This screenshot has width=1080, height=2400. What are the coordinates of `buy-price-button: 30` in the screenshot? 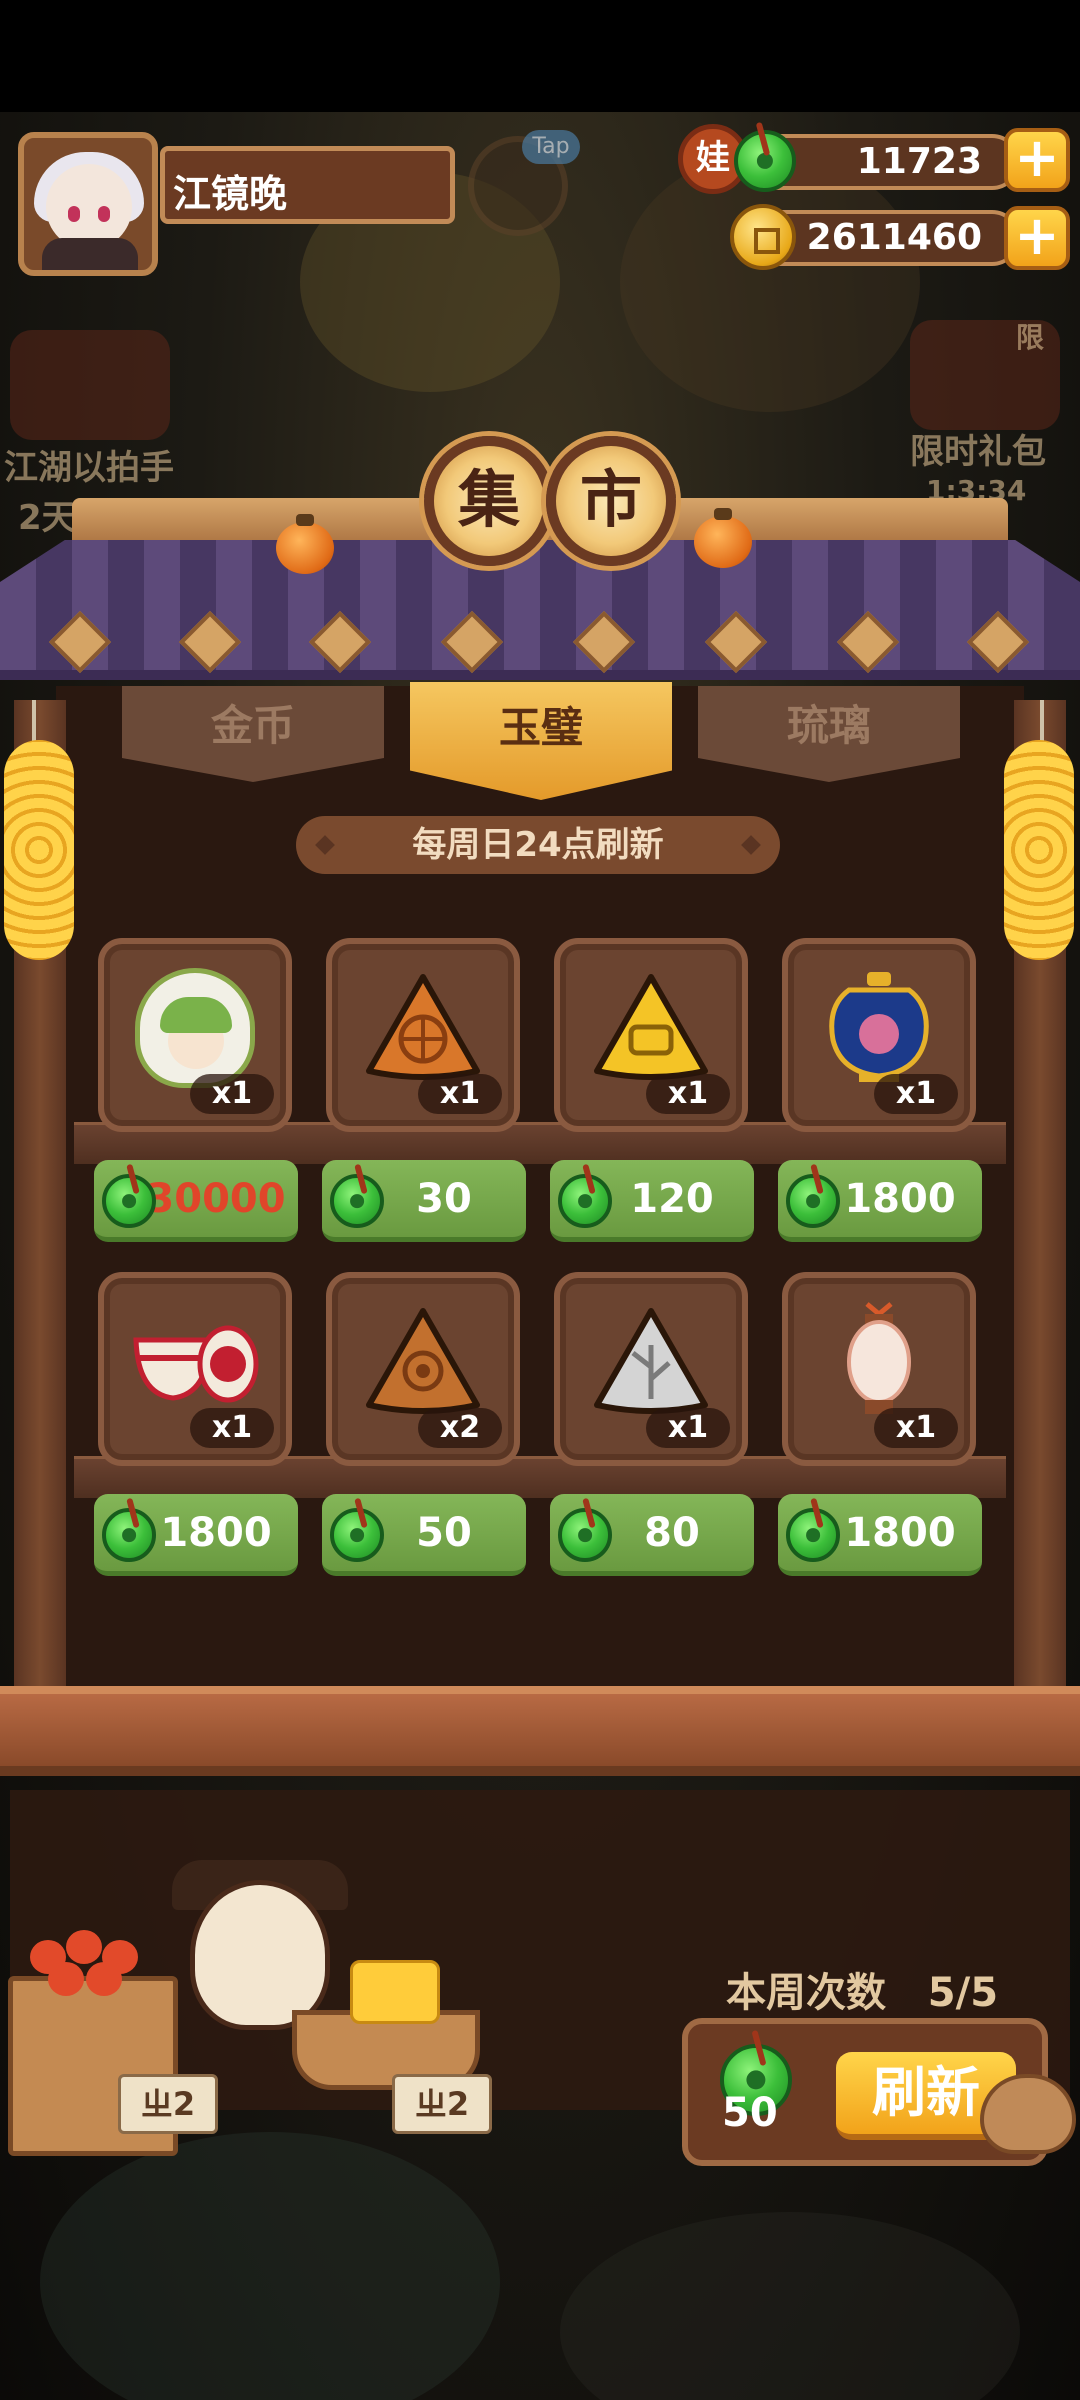 It's located at (424, 1201).